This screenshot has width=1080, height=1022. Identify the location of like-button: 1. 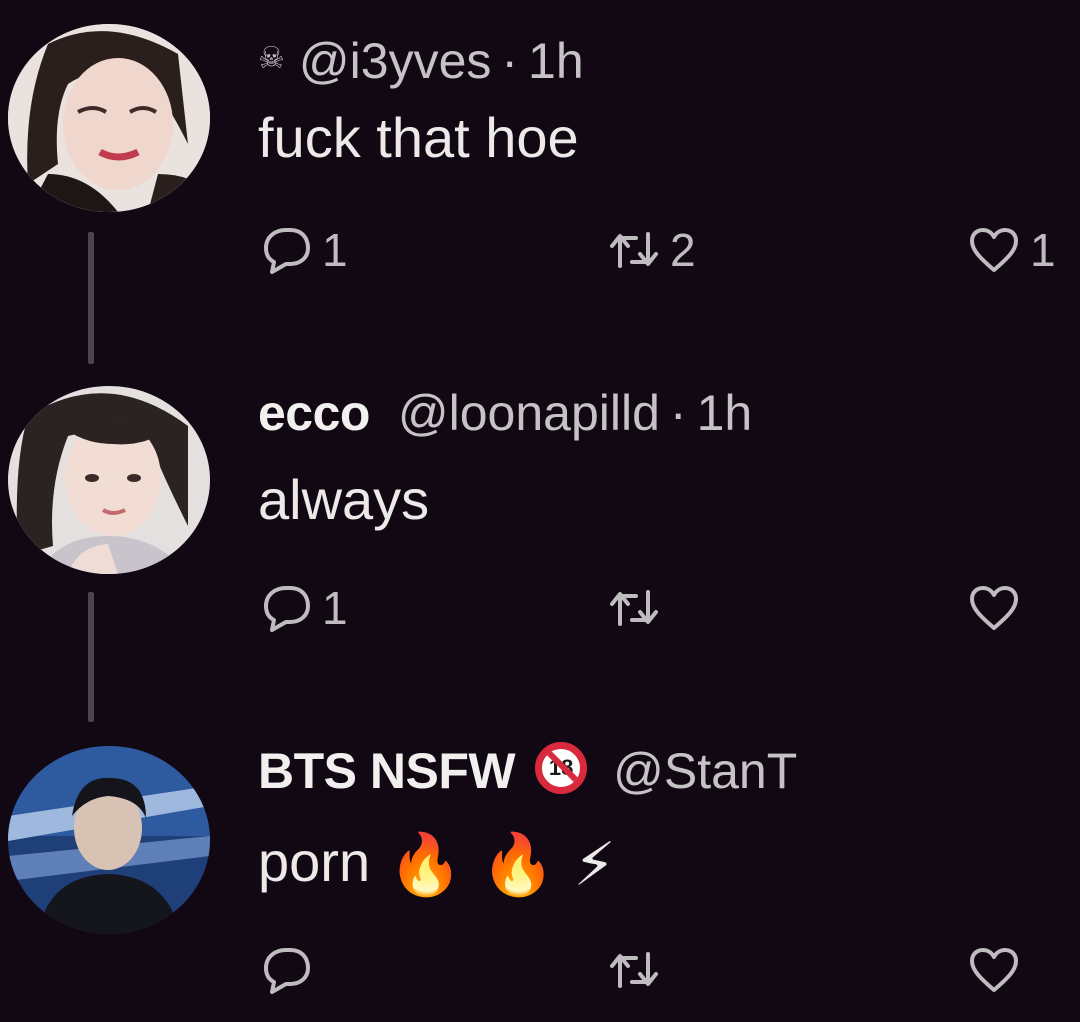
(1011, 250).